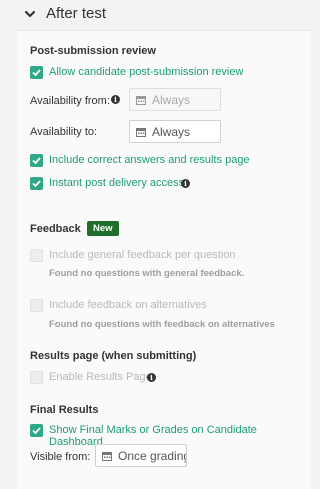 The width and height of the screenshot is (320, 489). I want to click on post-submission-heading: Post-submission review, so click(93, 51).